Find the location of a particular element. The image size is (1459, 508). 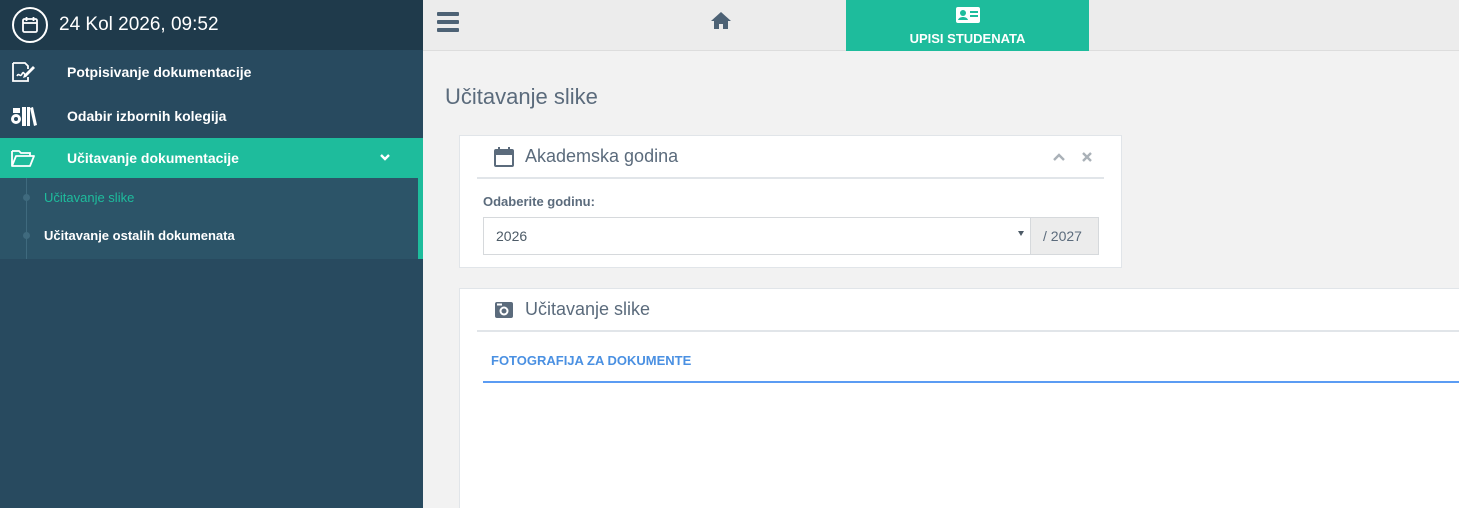

year-suffix-addon: / 2027 is located at coordinates (1065, 236).